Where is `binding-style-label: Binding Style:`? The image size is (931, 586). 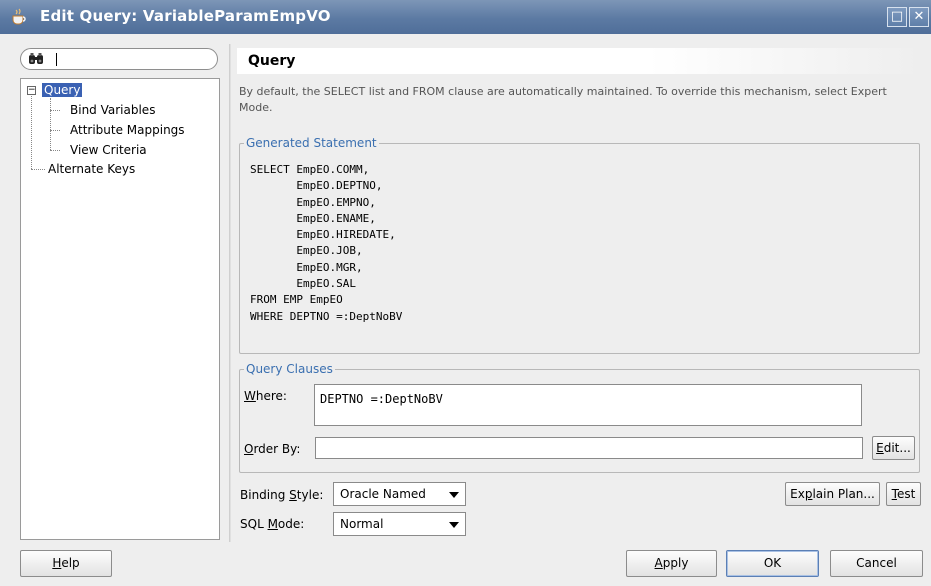
binding-style-label: Binding Style: is located at coordinates (282, 495).